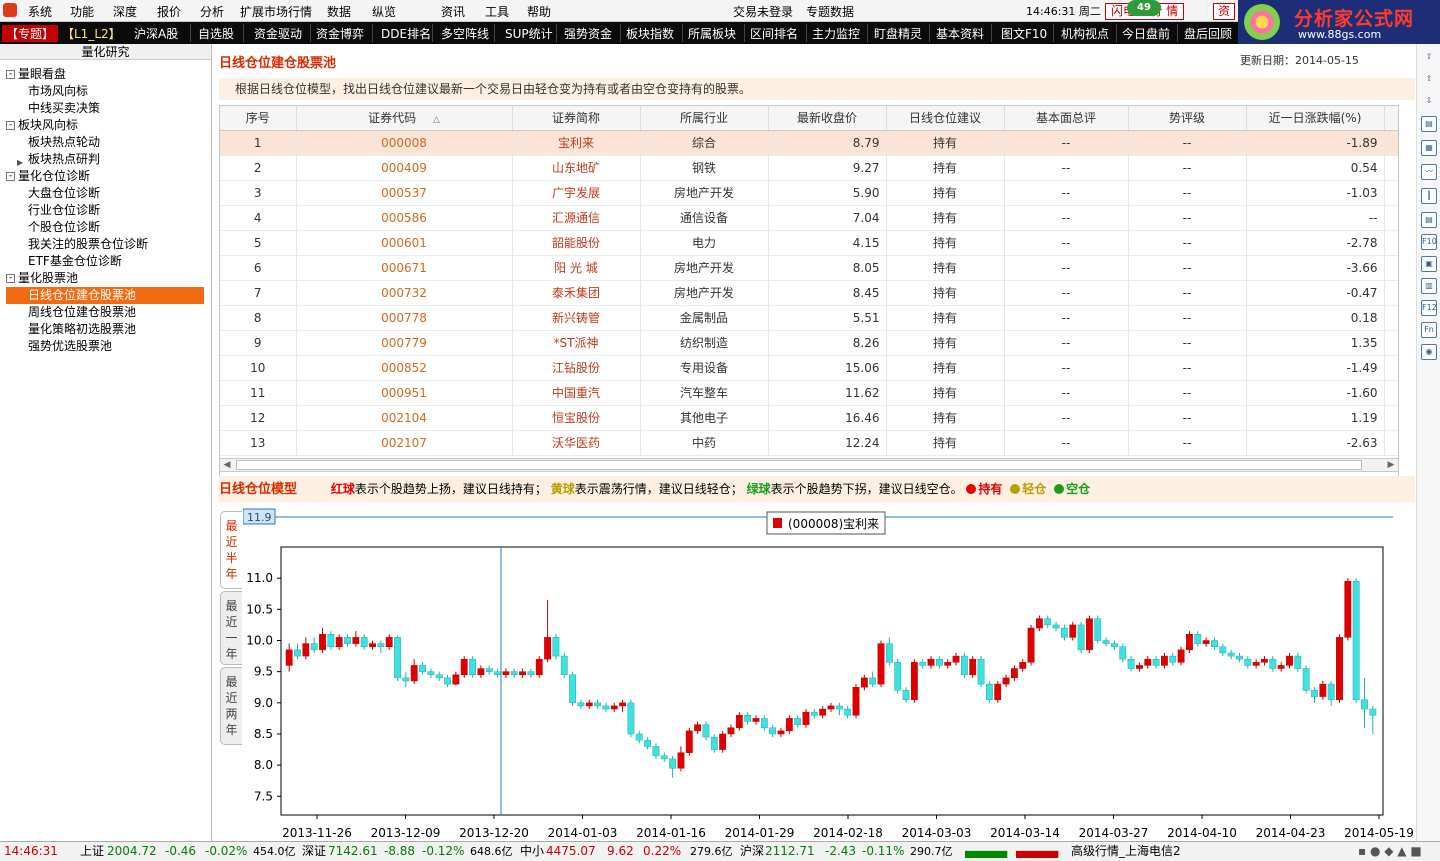 This screenshot has height=861, width=1440. Describe the element at coordinates (809, 368) in the screenshot. I see `table-row: 10000852江钻股份专用设备15.06持有-----1.494.76` at that location.